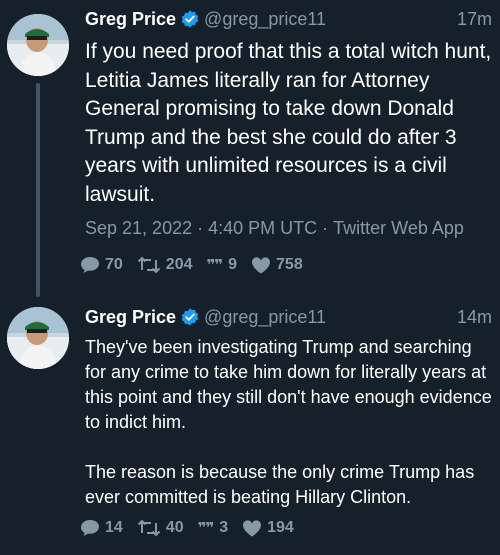 The height and width of the screenshot is (555, 500). I want to click on tweet-meta: Sep 21, 2022 · 4:40 PM UTC · Twitter Web App, so click(274, 228).